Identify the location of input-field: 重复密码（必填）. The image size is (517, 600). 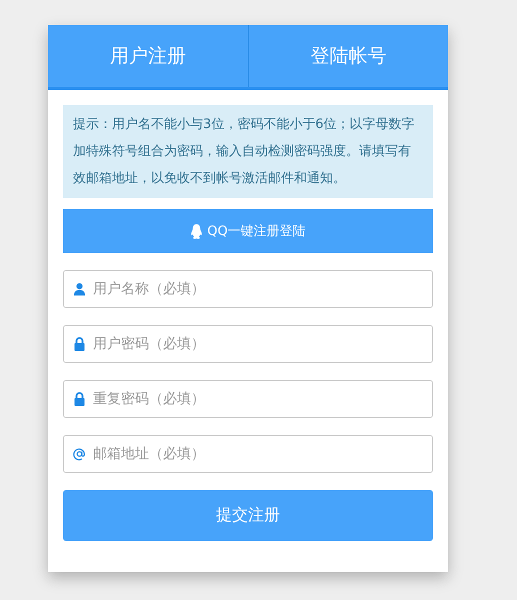
(248, 399).